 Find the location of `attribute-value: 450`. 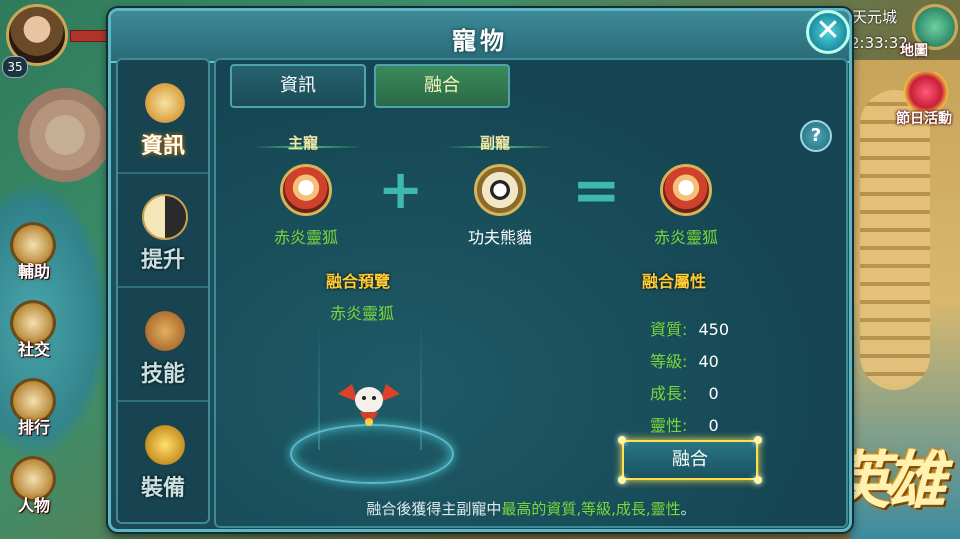

attribute-value: 450 is located at coordinates (714, 329).